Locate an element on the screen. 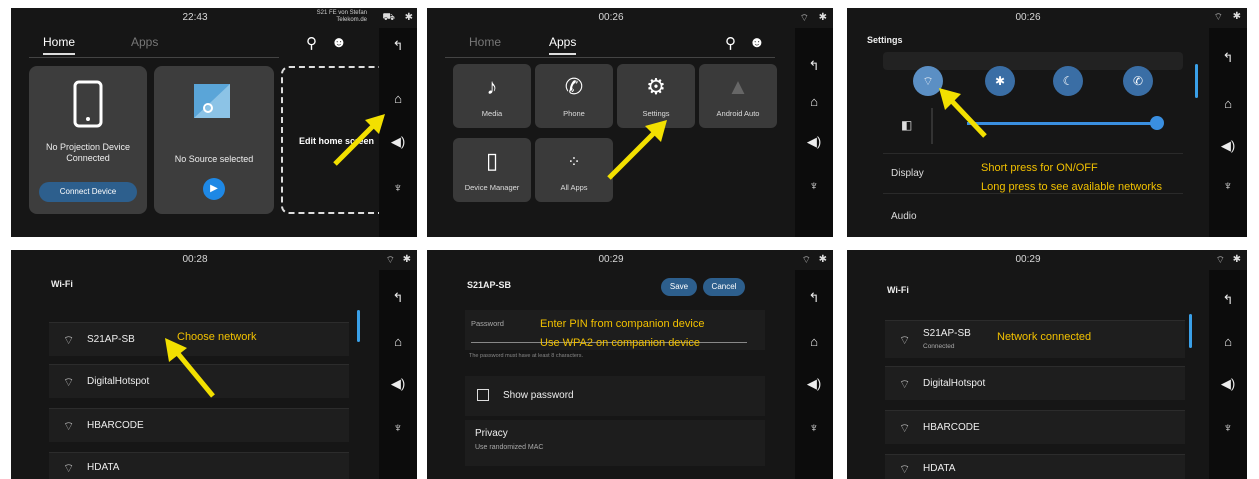 This screenshot has width=1259, height=479. app-android-auto: ▲ Android Auto is located at coordinates (738, 96).